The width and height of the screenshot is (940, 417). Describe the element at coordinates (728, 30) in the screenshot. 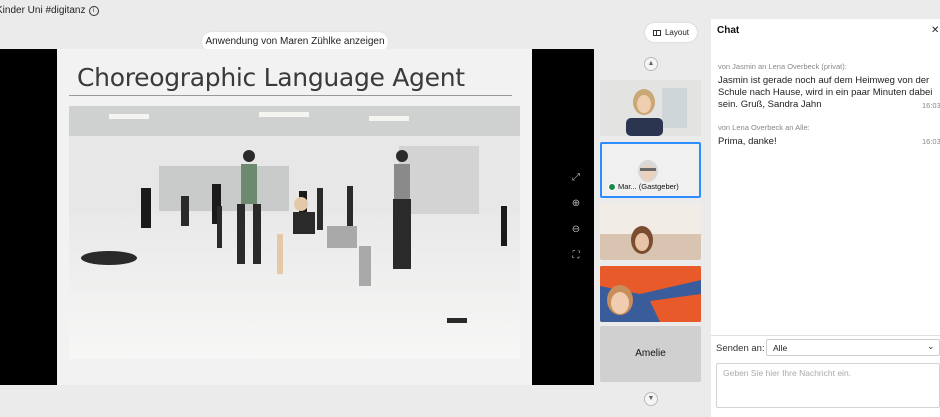

I see `chat-title: Chat` at that location.